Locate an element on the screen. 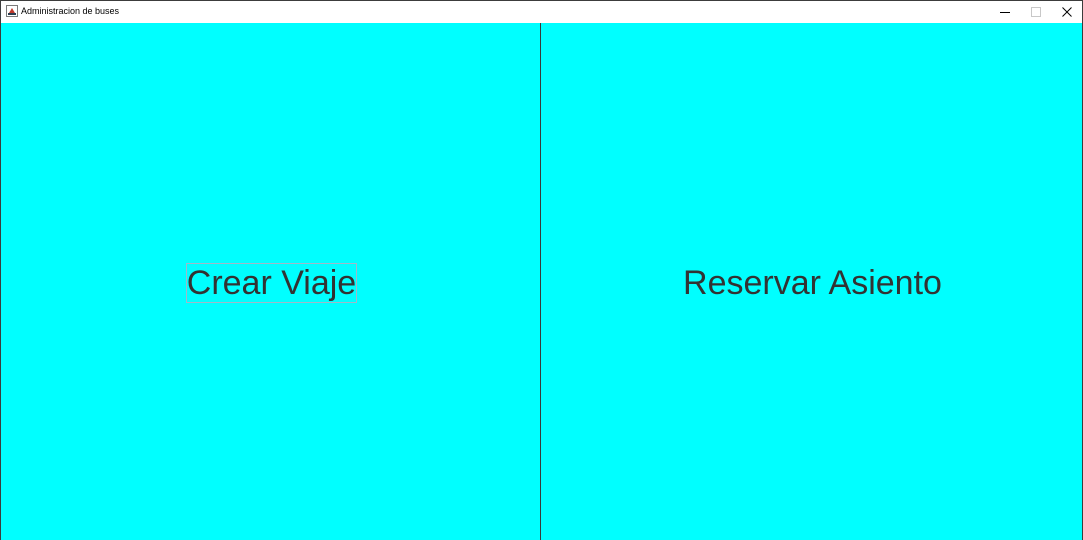 The width and height of the screenshot is (1083, 540). java-cup-icon is located at coordinates (12, 11).